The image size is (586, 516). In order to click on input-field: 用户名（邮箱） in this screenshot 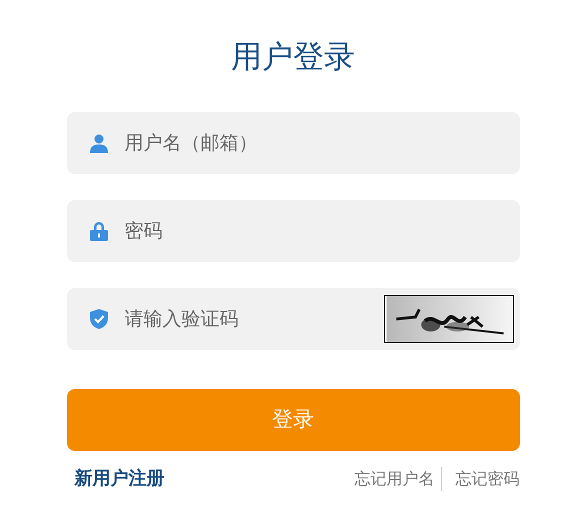, I will do `click(293, 143)`.